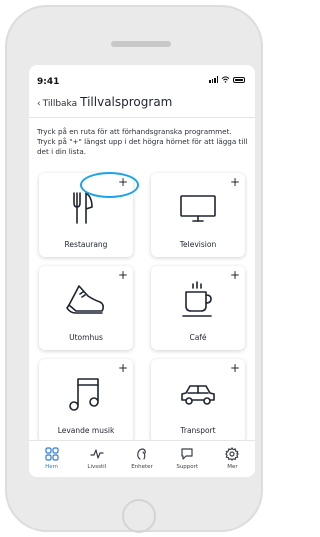 Image resolution: width=320 pixels, height=537 pixels. I want to click on add-button-highlight, so click(109, 185).